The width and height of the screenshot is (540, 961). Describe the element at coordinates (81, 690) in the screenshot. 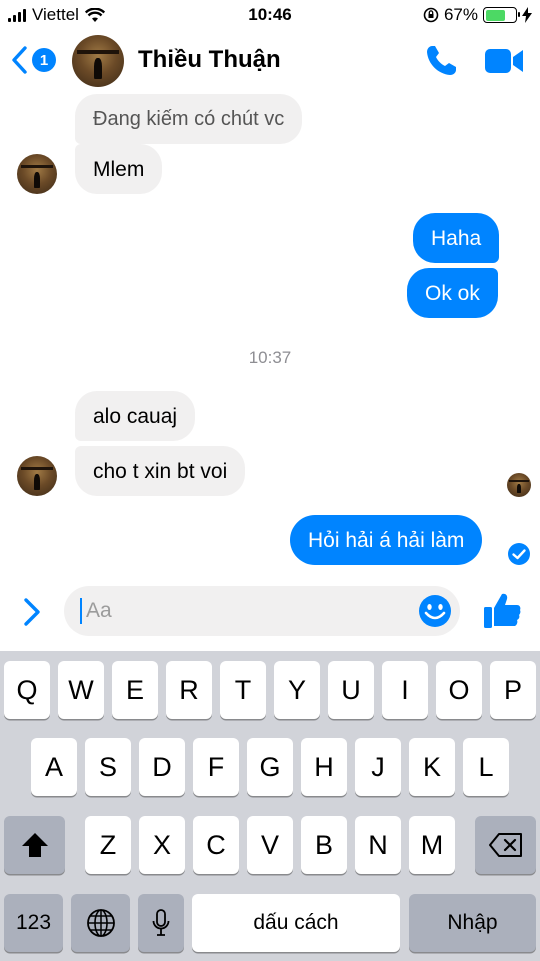

I see `key-w: W` at that location.